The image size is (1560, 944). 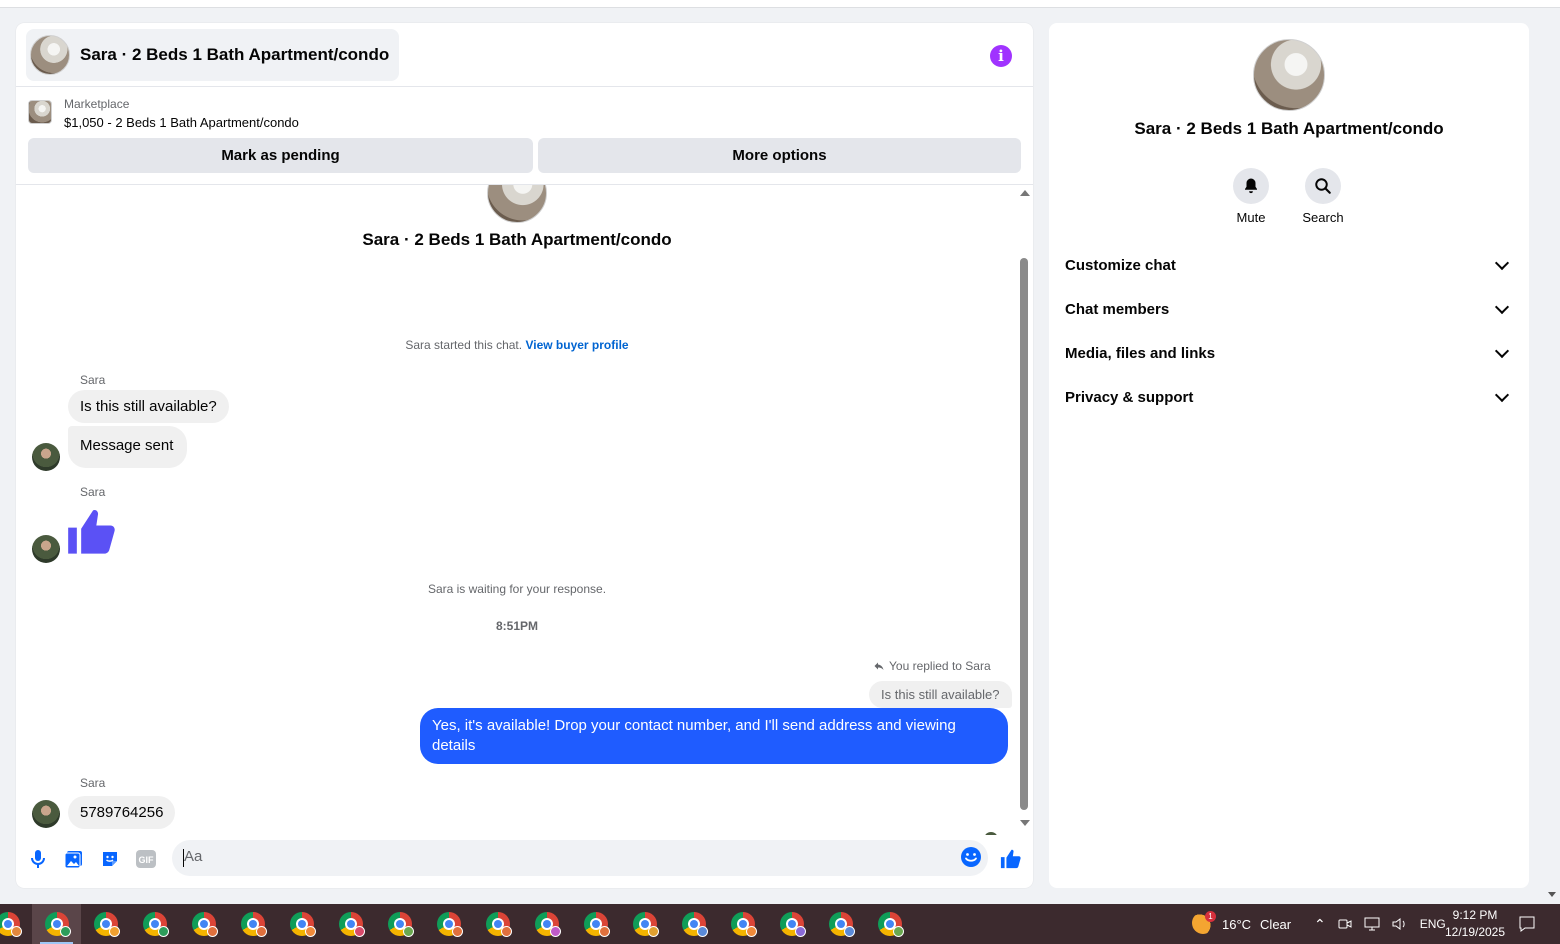 What do you see at coordinates (991, 833) in the screenshot?
I see `seen-indicator-avatar` at bounding box center [991, 833].